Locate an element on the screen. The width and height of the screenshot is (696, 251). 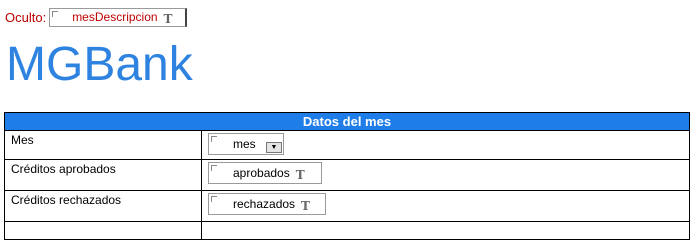
app-logo: MGBank is located at coordinates (99, 64).